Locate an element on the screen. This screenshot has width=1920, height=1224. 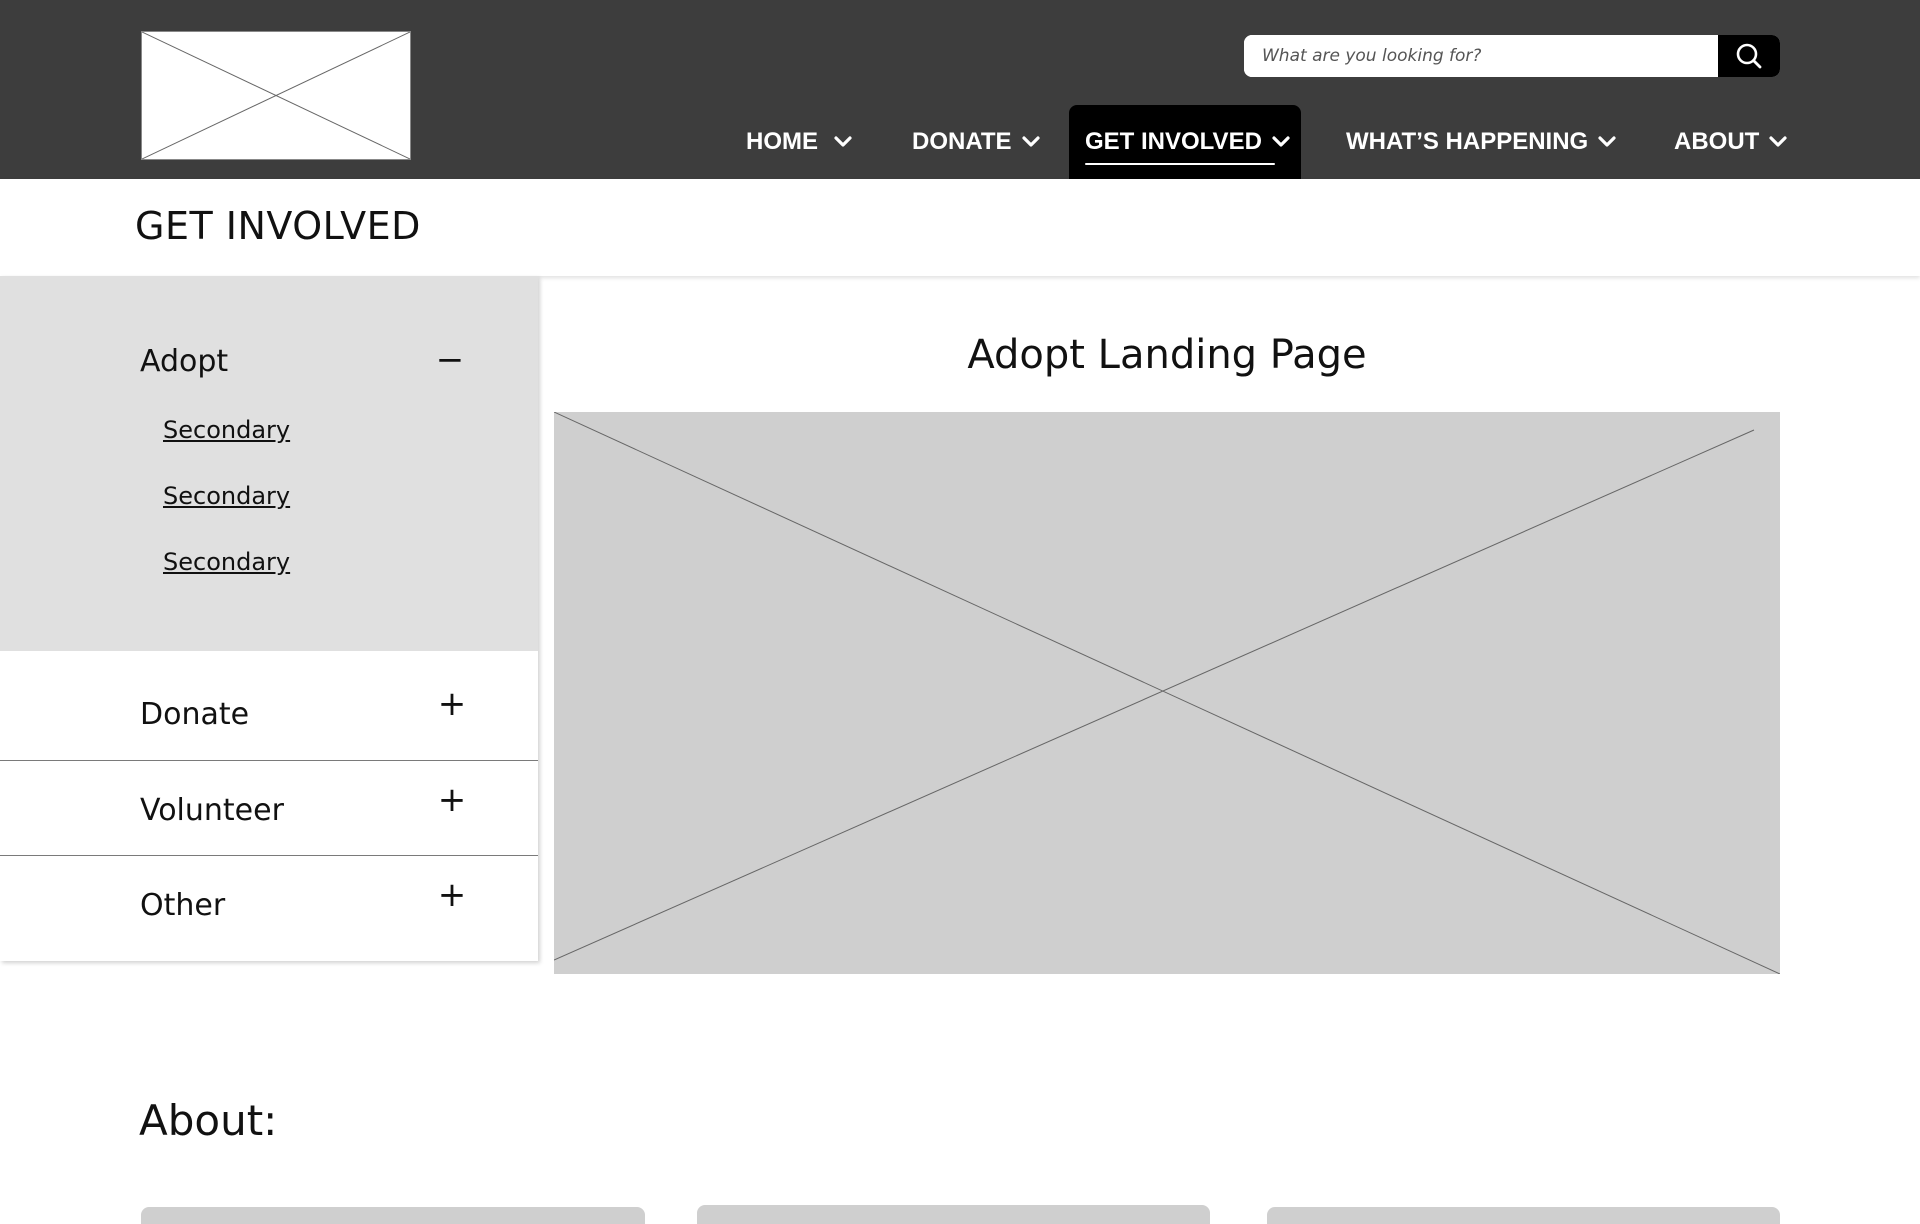
nav-donate-label: DONATE is located at coordinates (962, 141).